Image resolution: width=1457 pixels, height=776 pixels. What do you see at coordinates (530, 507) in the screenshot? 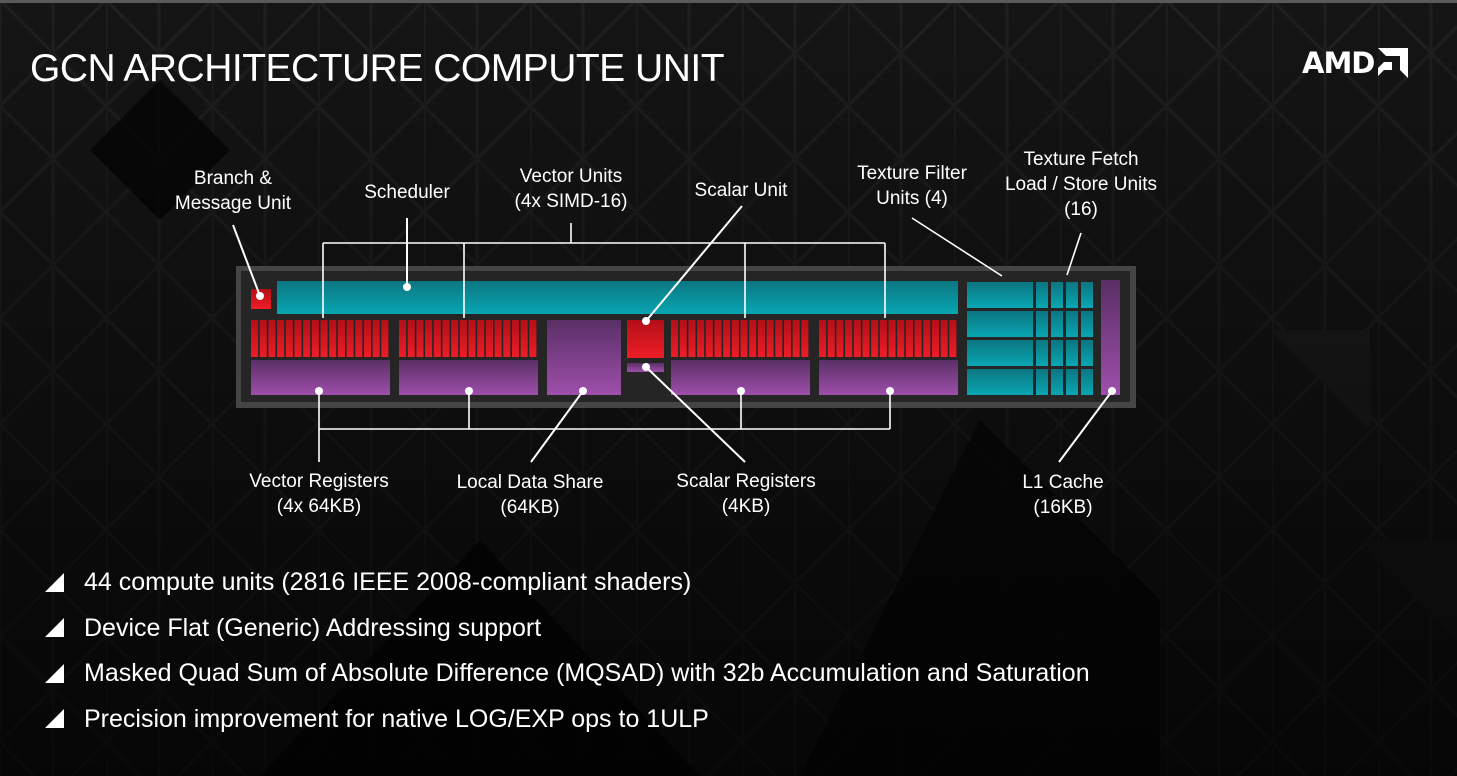
I see `label-line: (64KB)` at bounding box center [530, 507].